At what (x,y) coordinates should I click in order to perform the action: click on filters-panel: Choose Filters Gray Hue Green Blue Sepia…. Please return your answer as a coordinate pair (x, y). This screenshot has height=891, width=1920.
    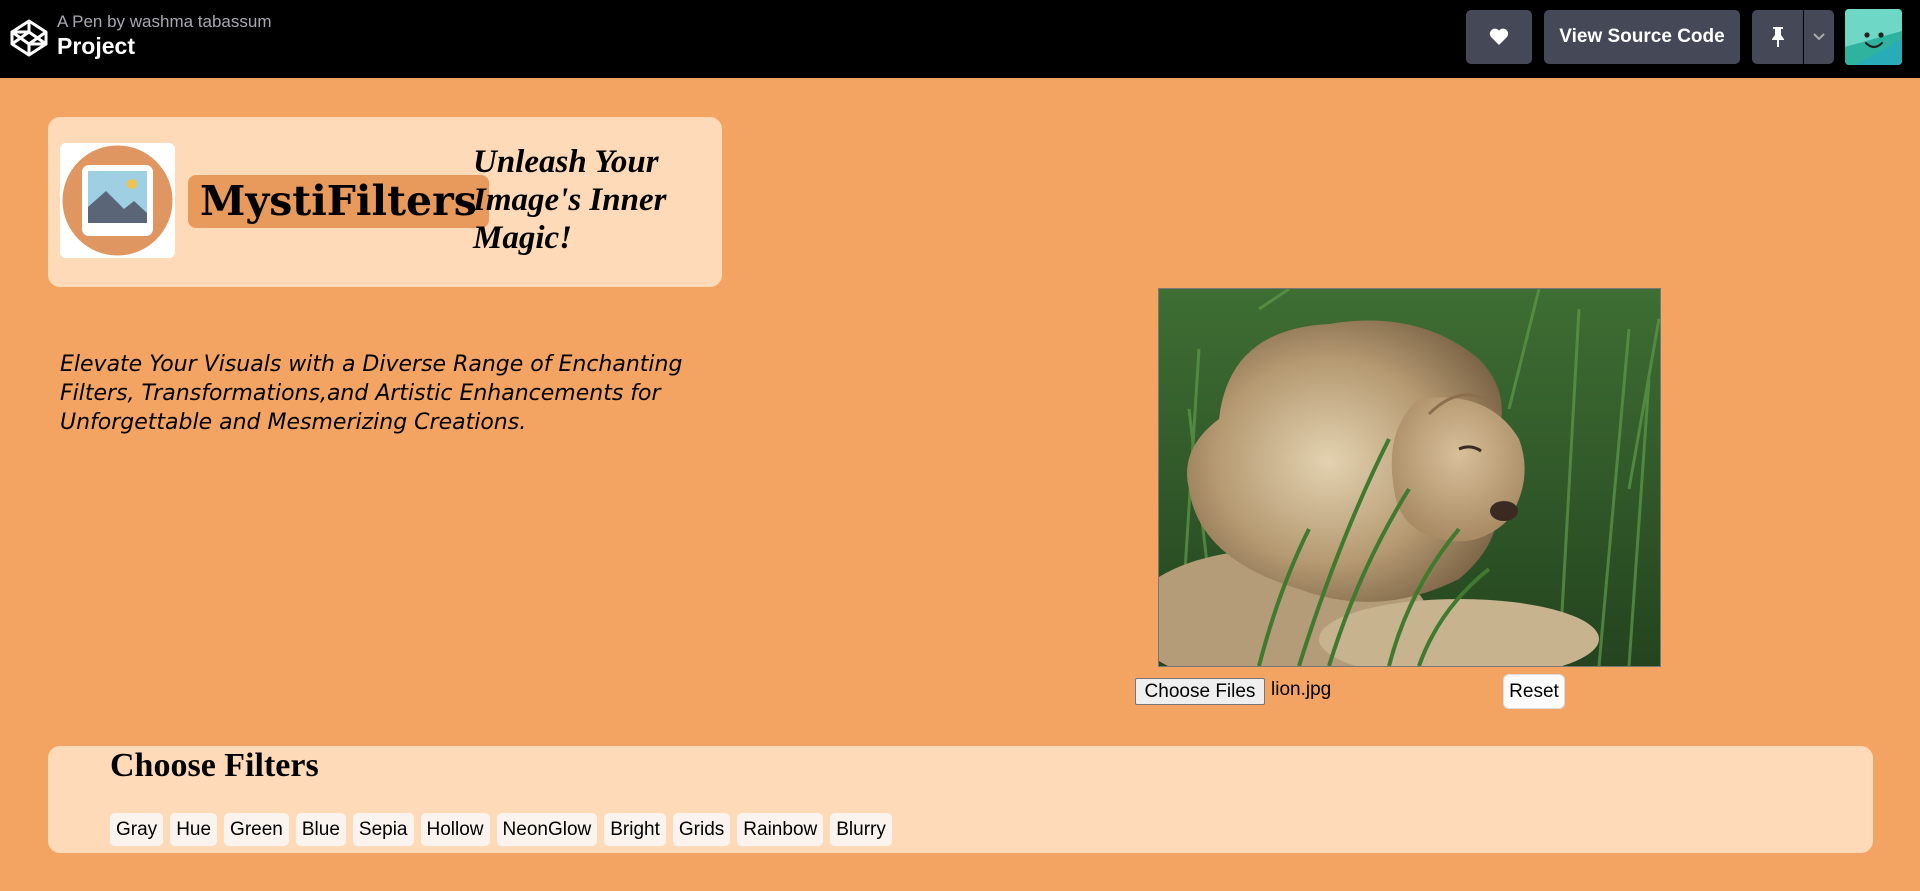
    Looking at the image, I should click on (960, 799).